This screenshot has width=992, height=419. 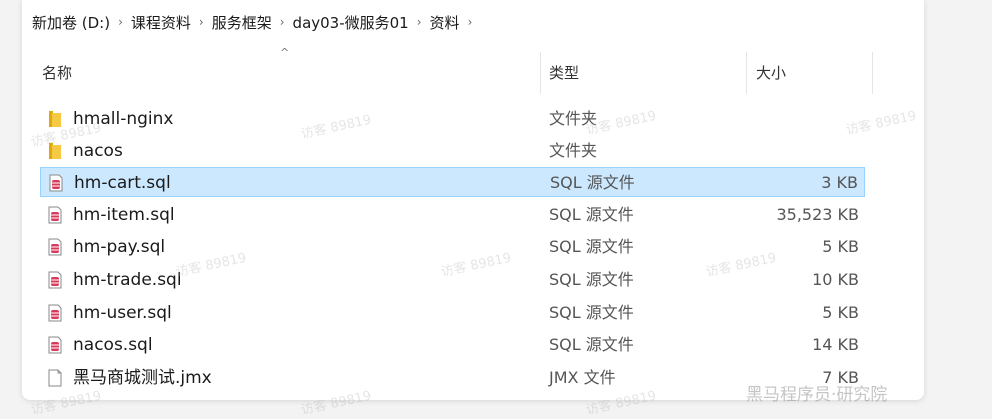 I want to click on list-item: hmall-nginx 文件夹, so click(x=452, y=119).